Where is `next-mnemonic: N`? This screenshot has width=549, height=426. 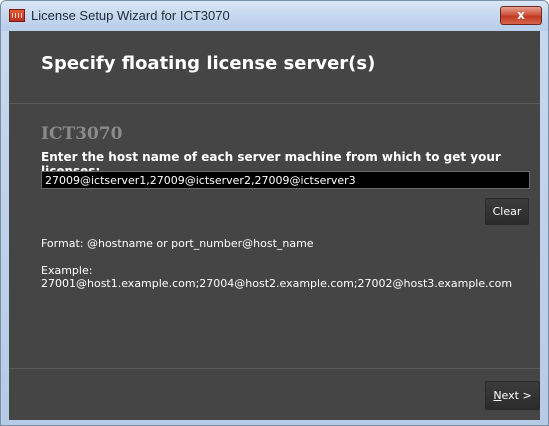 next-mnemonic: N is located at coordinates (497, 395).